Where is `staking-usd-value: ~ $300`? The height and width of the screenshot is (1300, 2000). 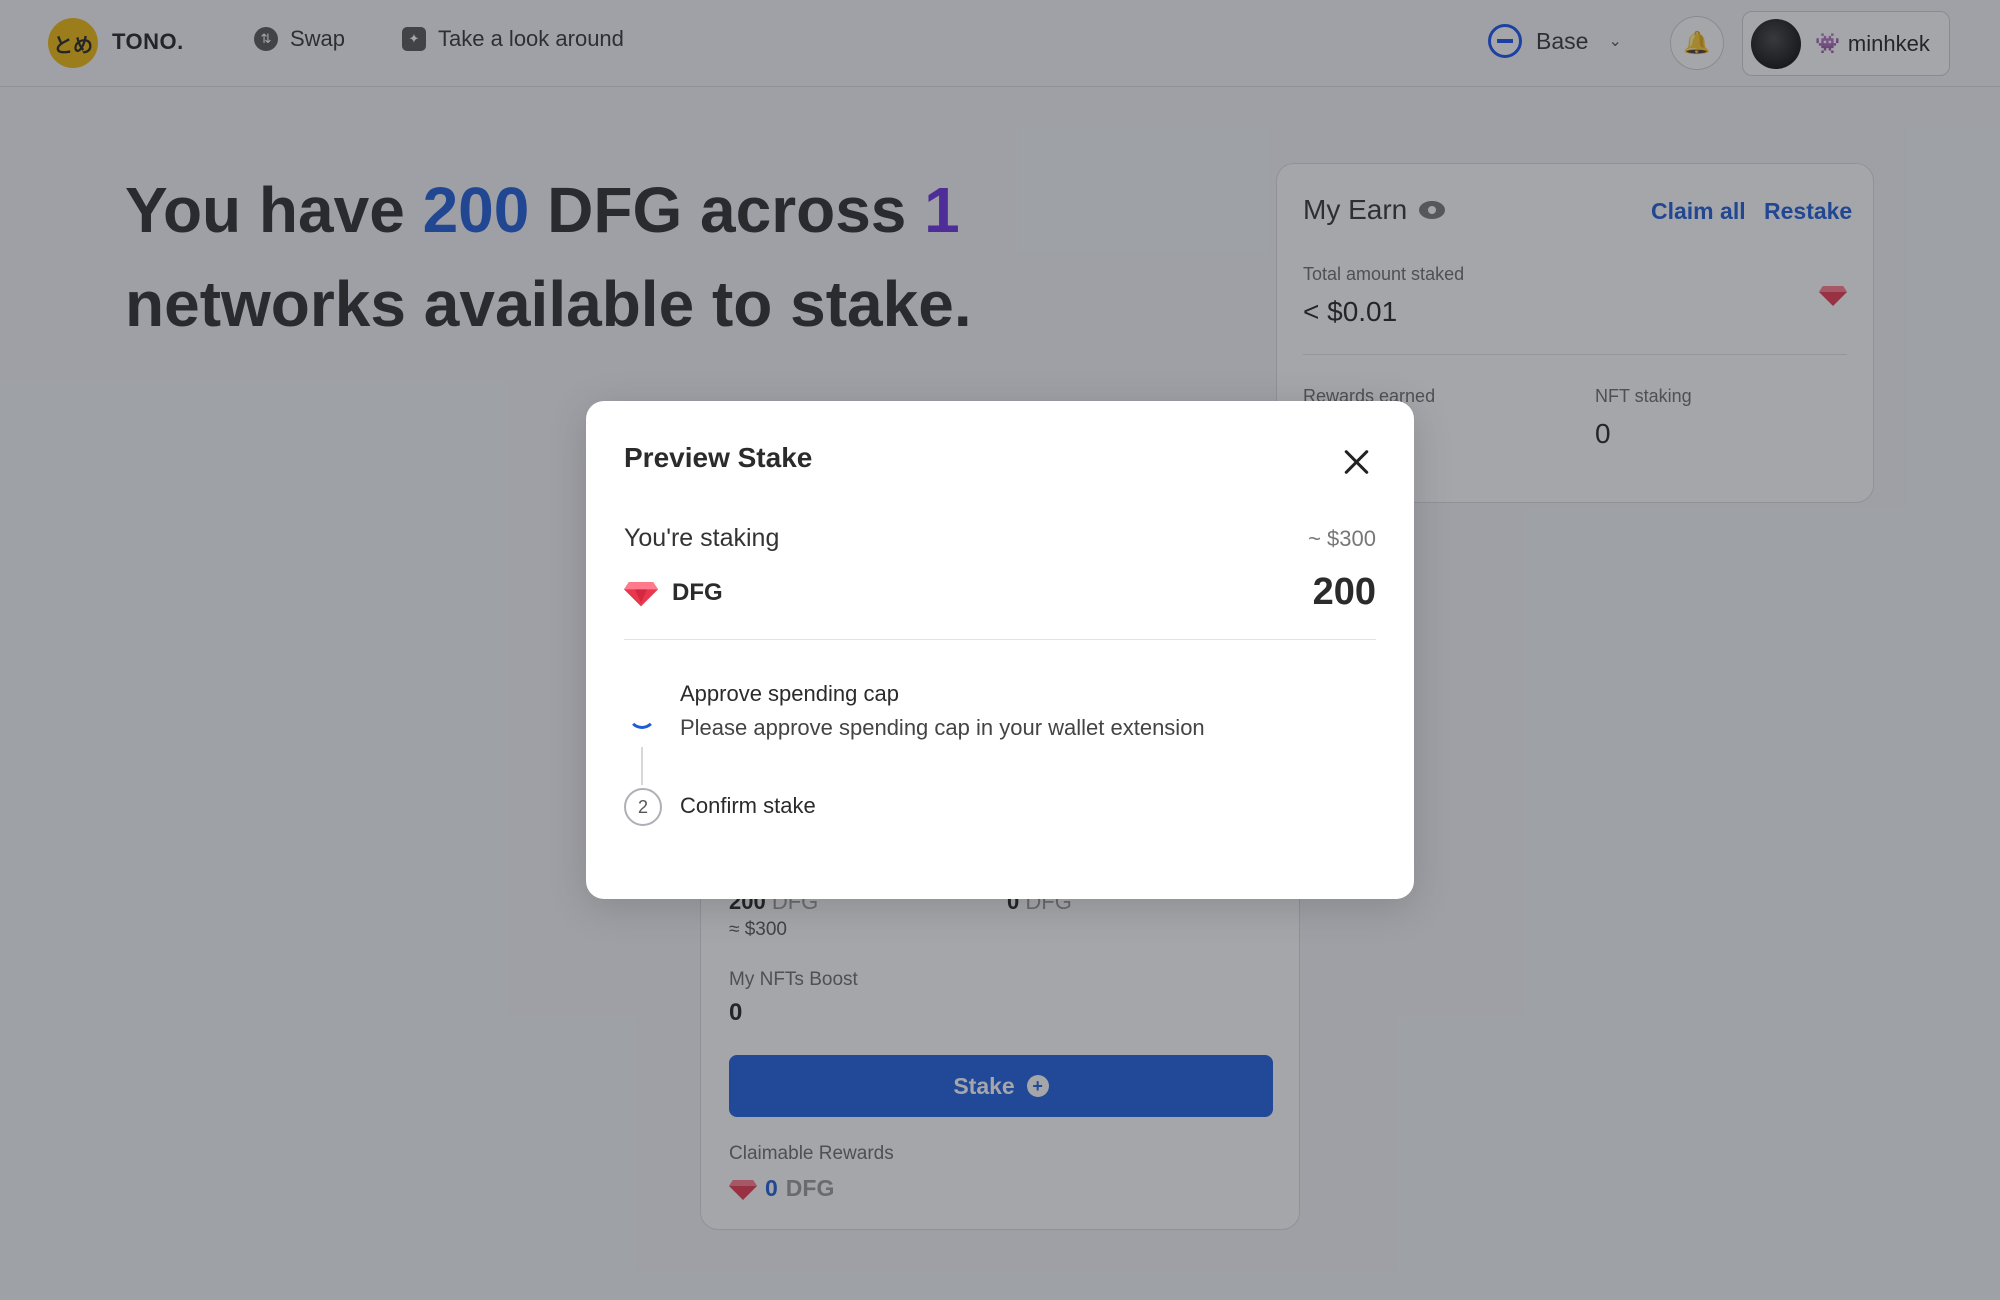
staking-usd-value: ~ $300 is located at coordinates (1342, 538).